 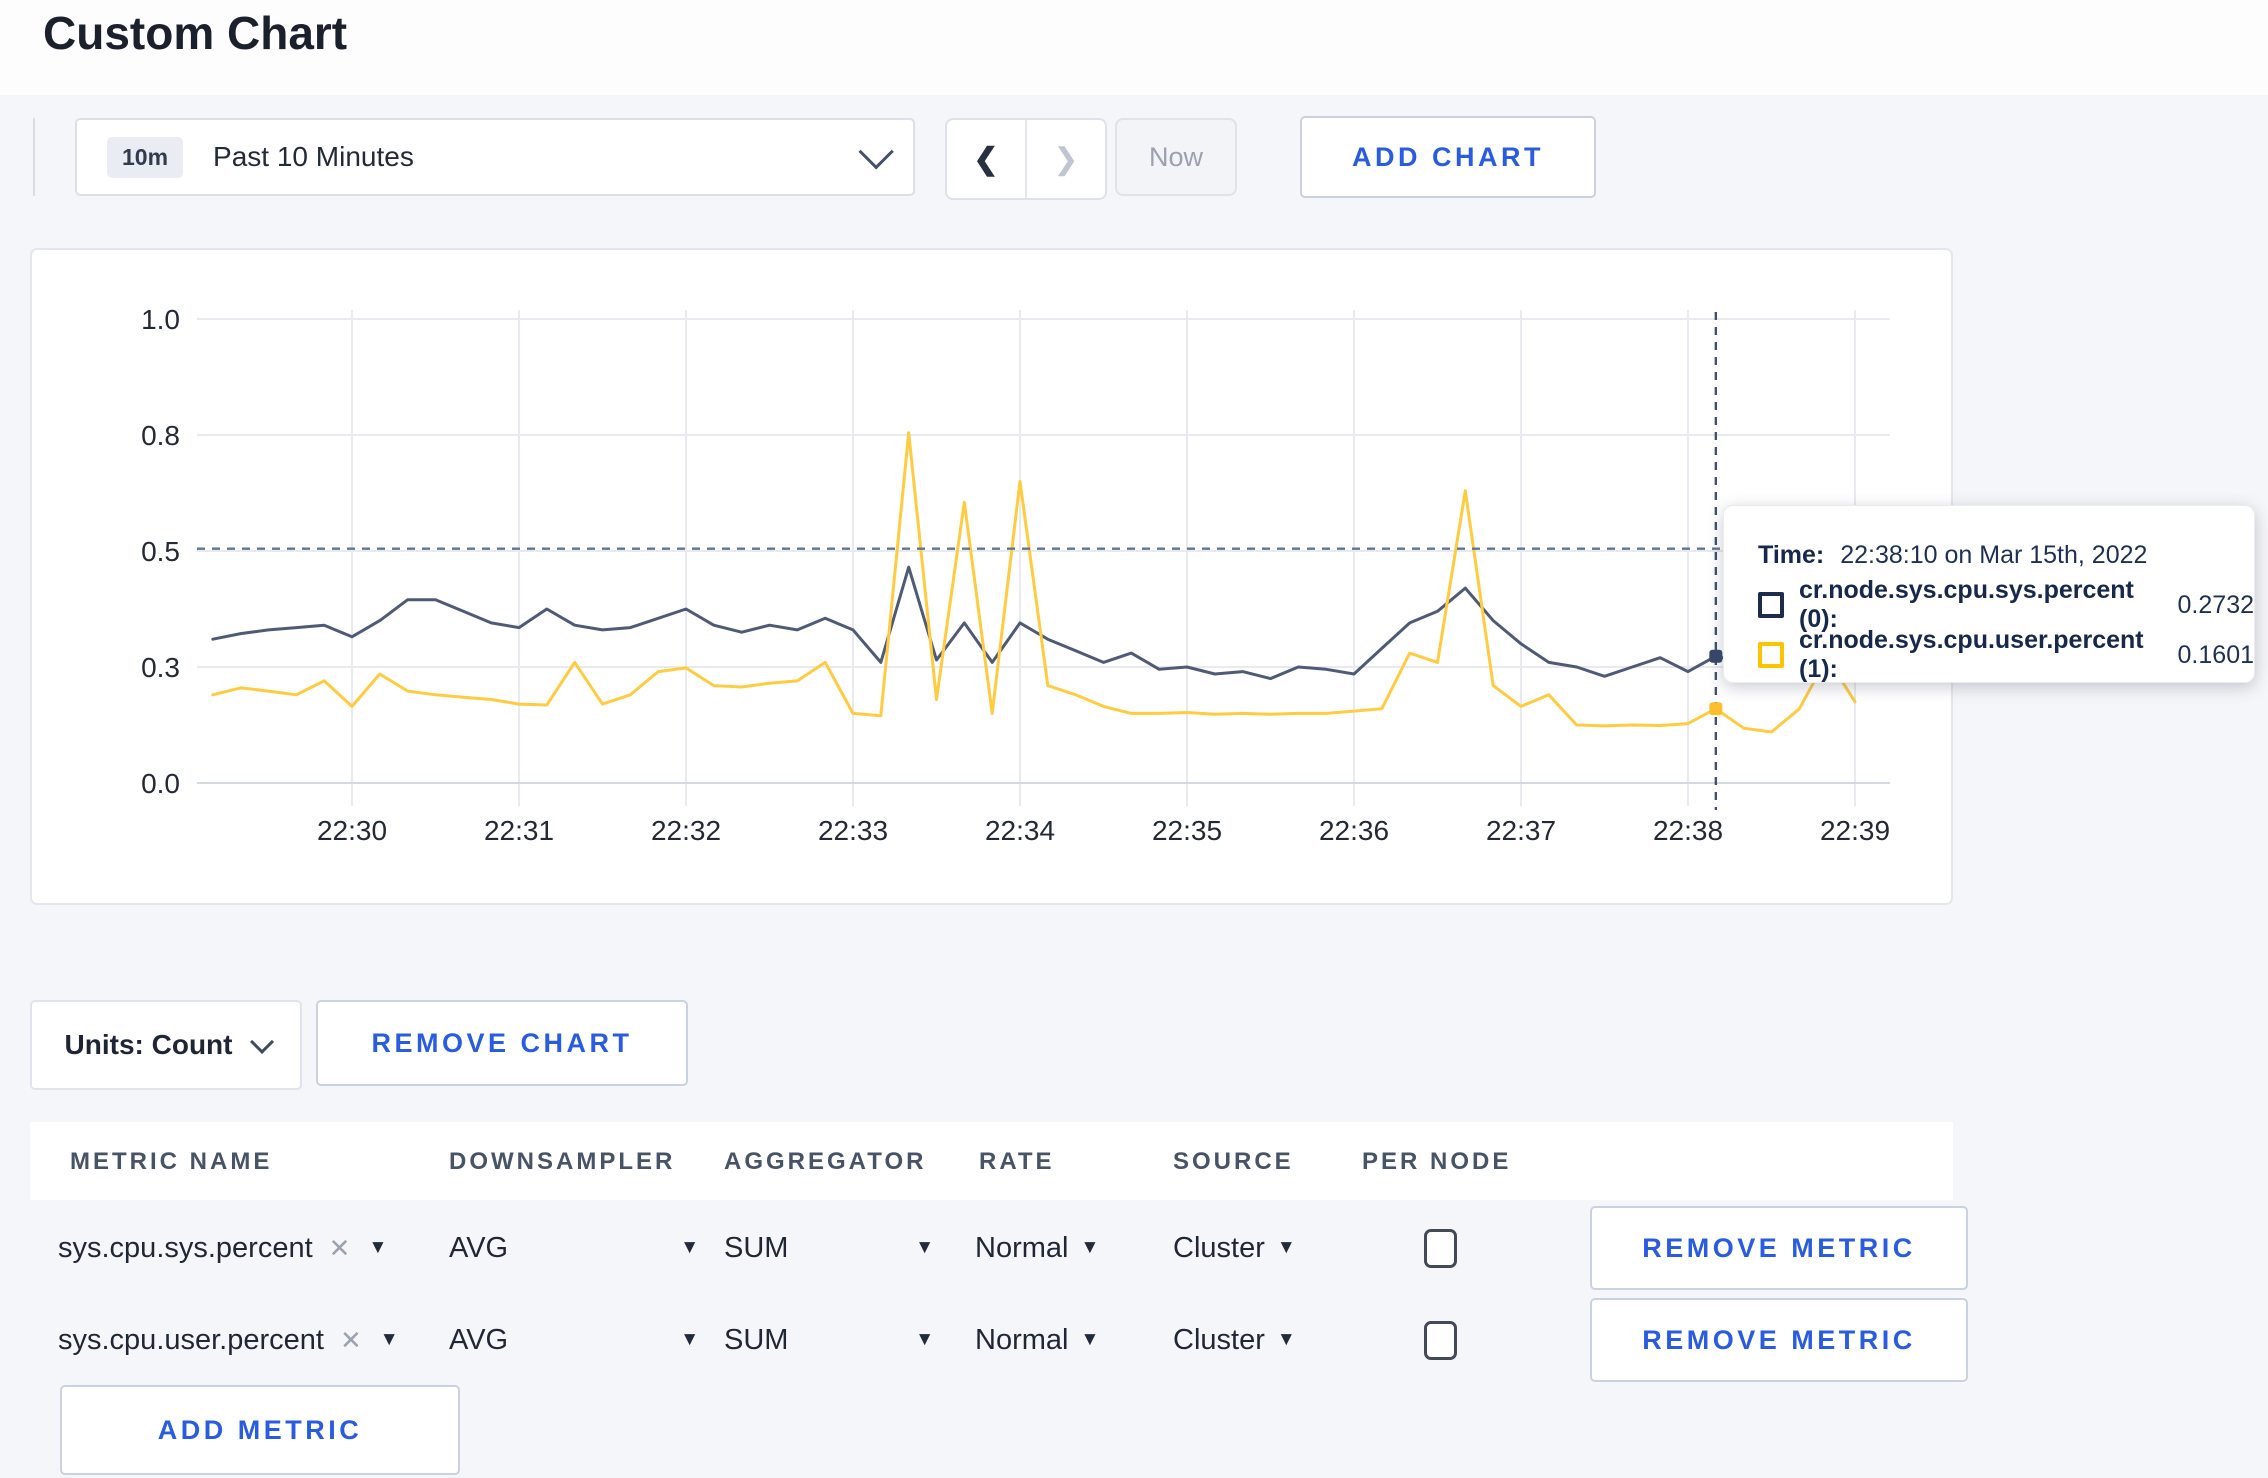 I want to click on time-pager: ❮ ❯, so click(x=1026, y=159).